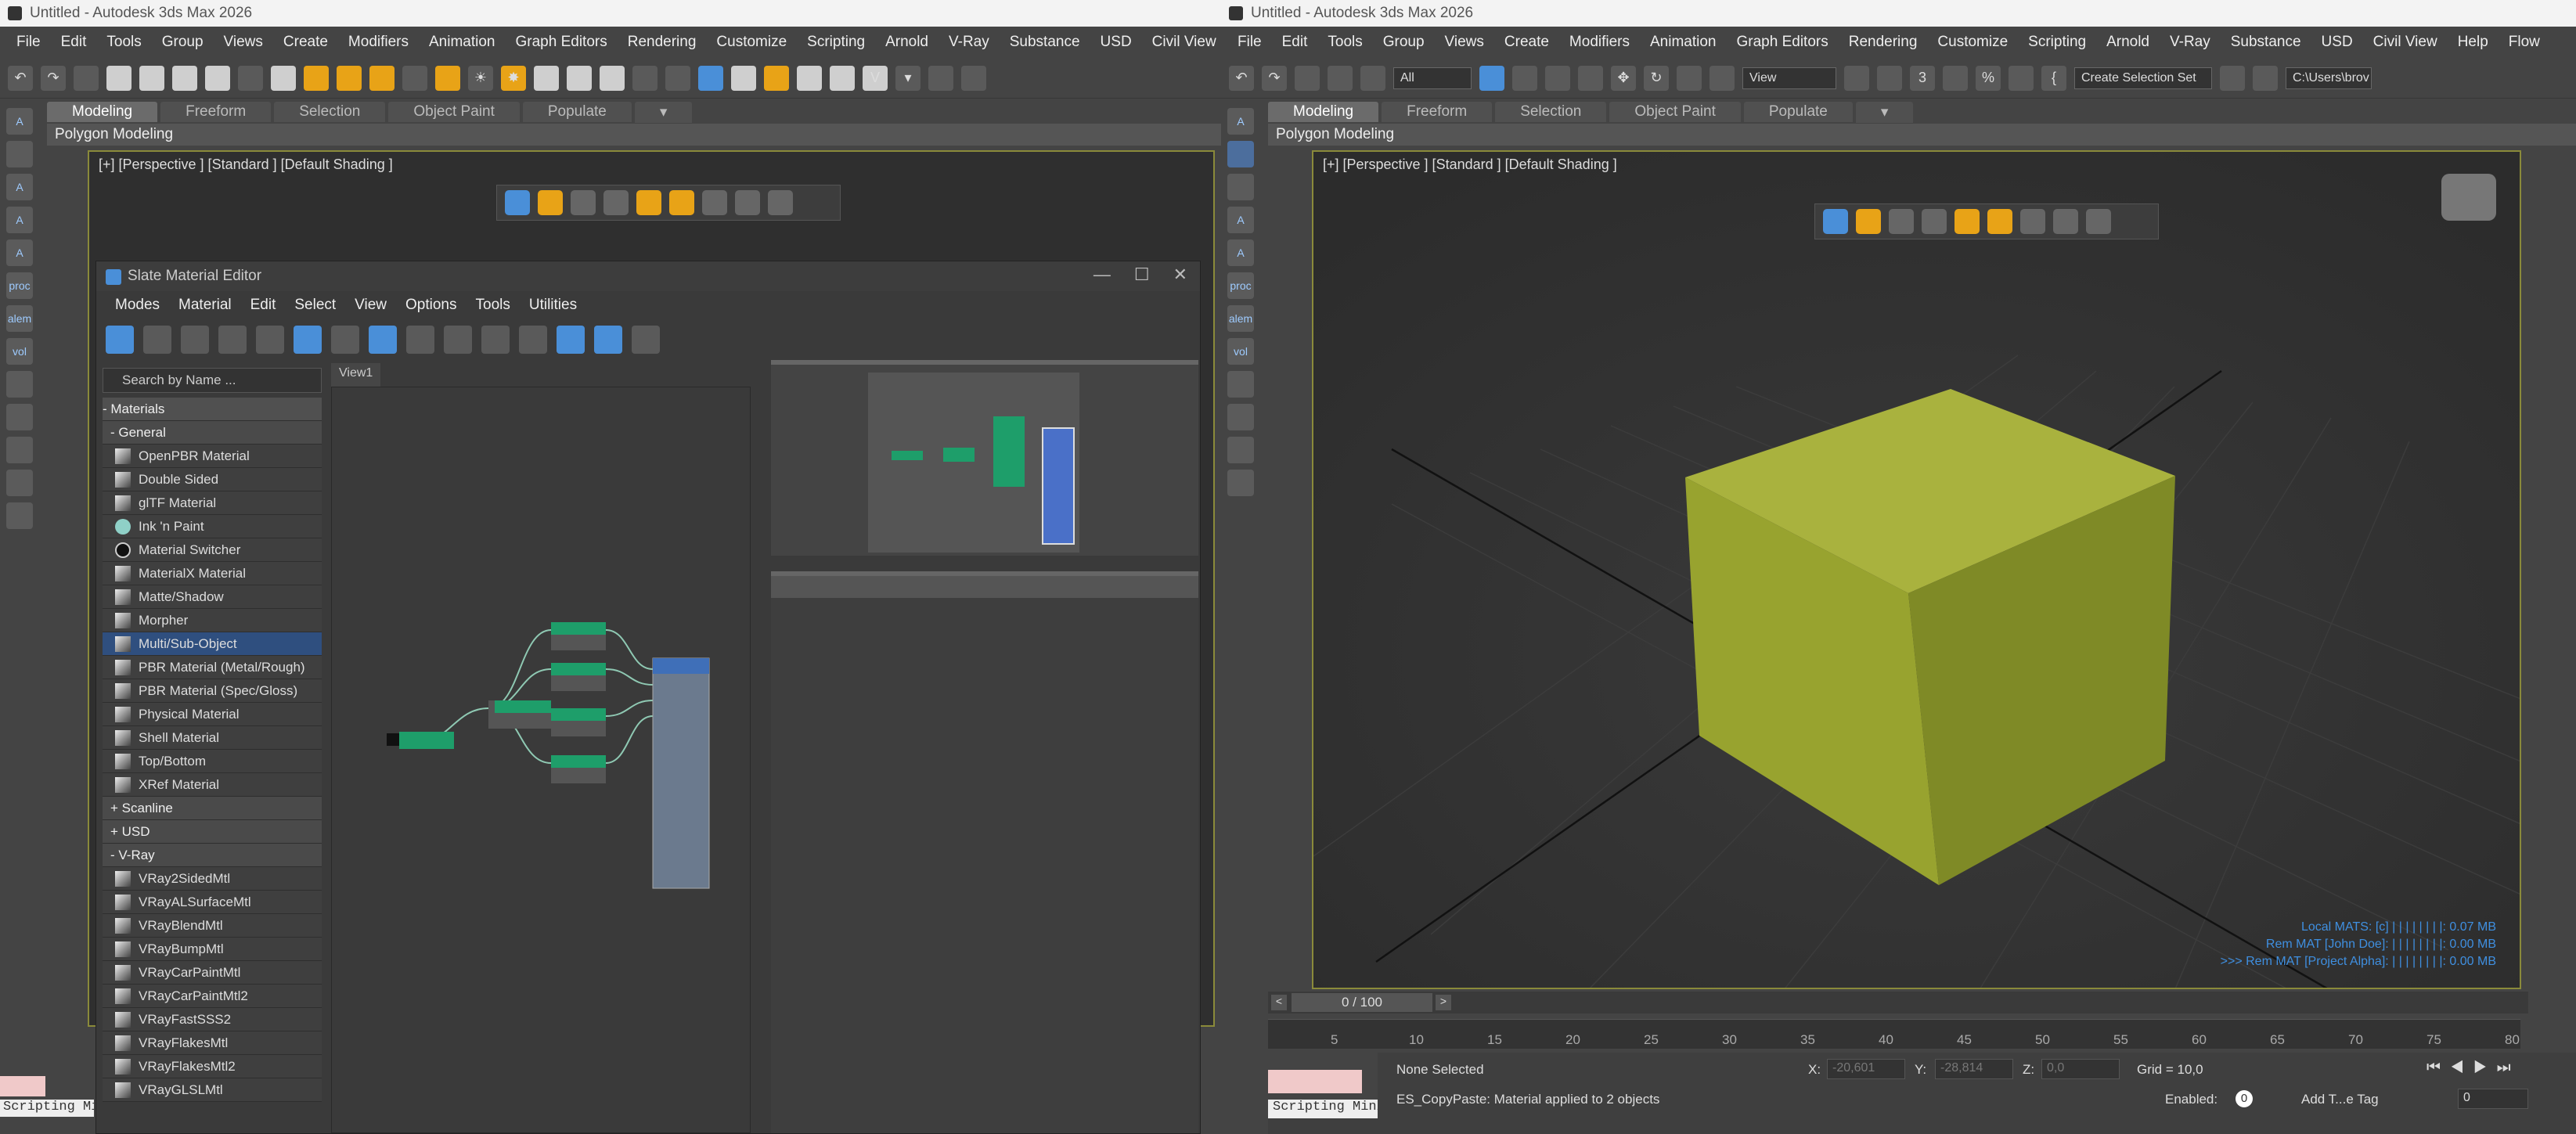 The height and width of the screenshot is (1134, 2576). I want to click on menu-item-graph-editors: Graph Editors, so click(562, 42).